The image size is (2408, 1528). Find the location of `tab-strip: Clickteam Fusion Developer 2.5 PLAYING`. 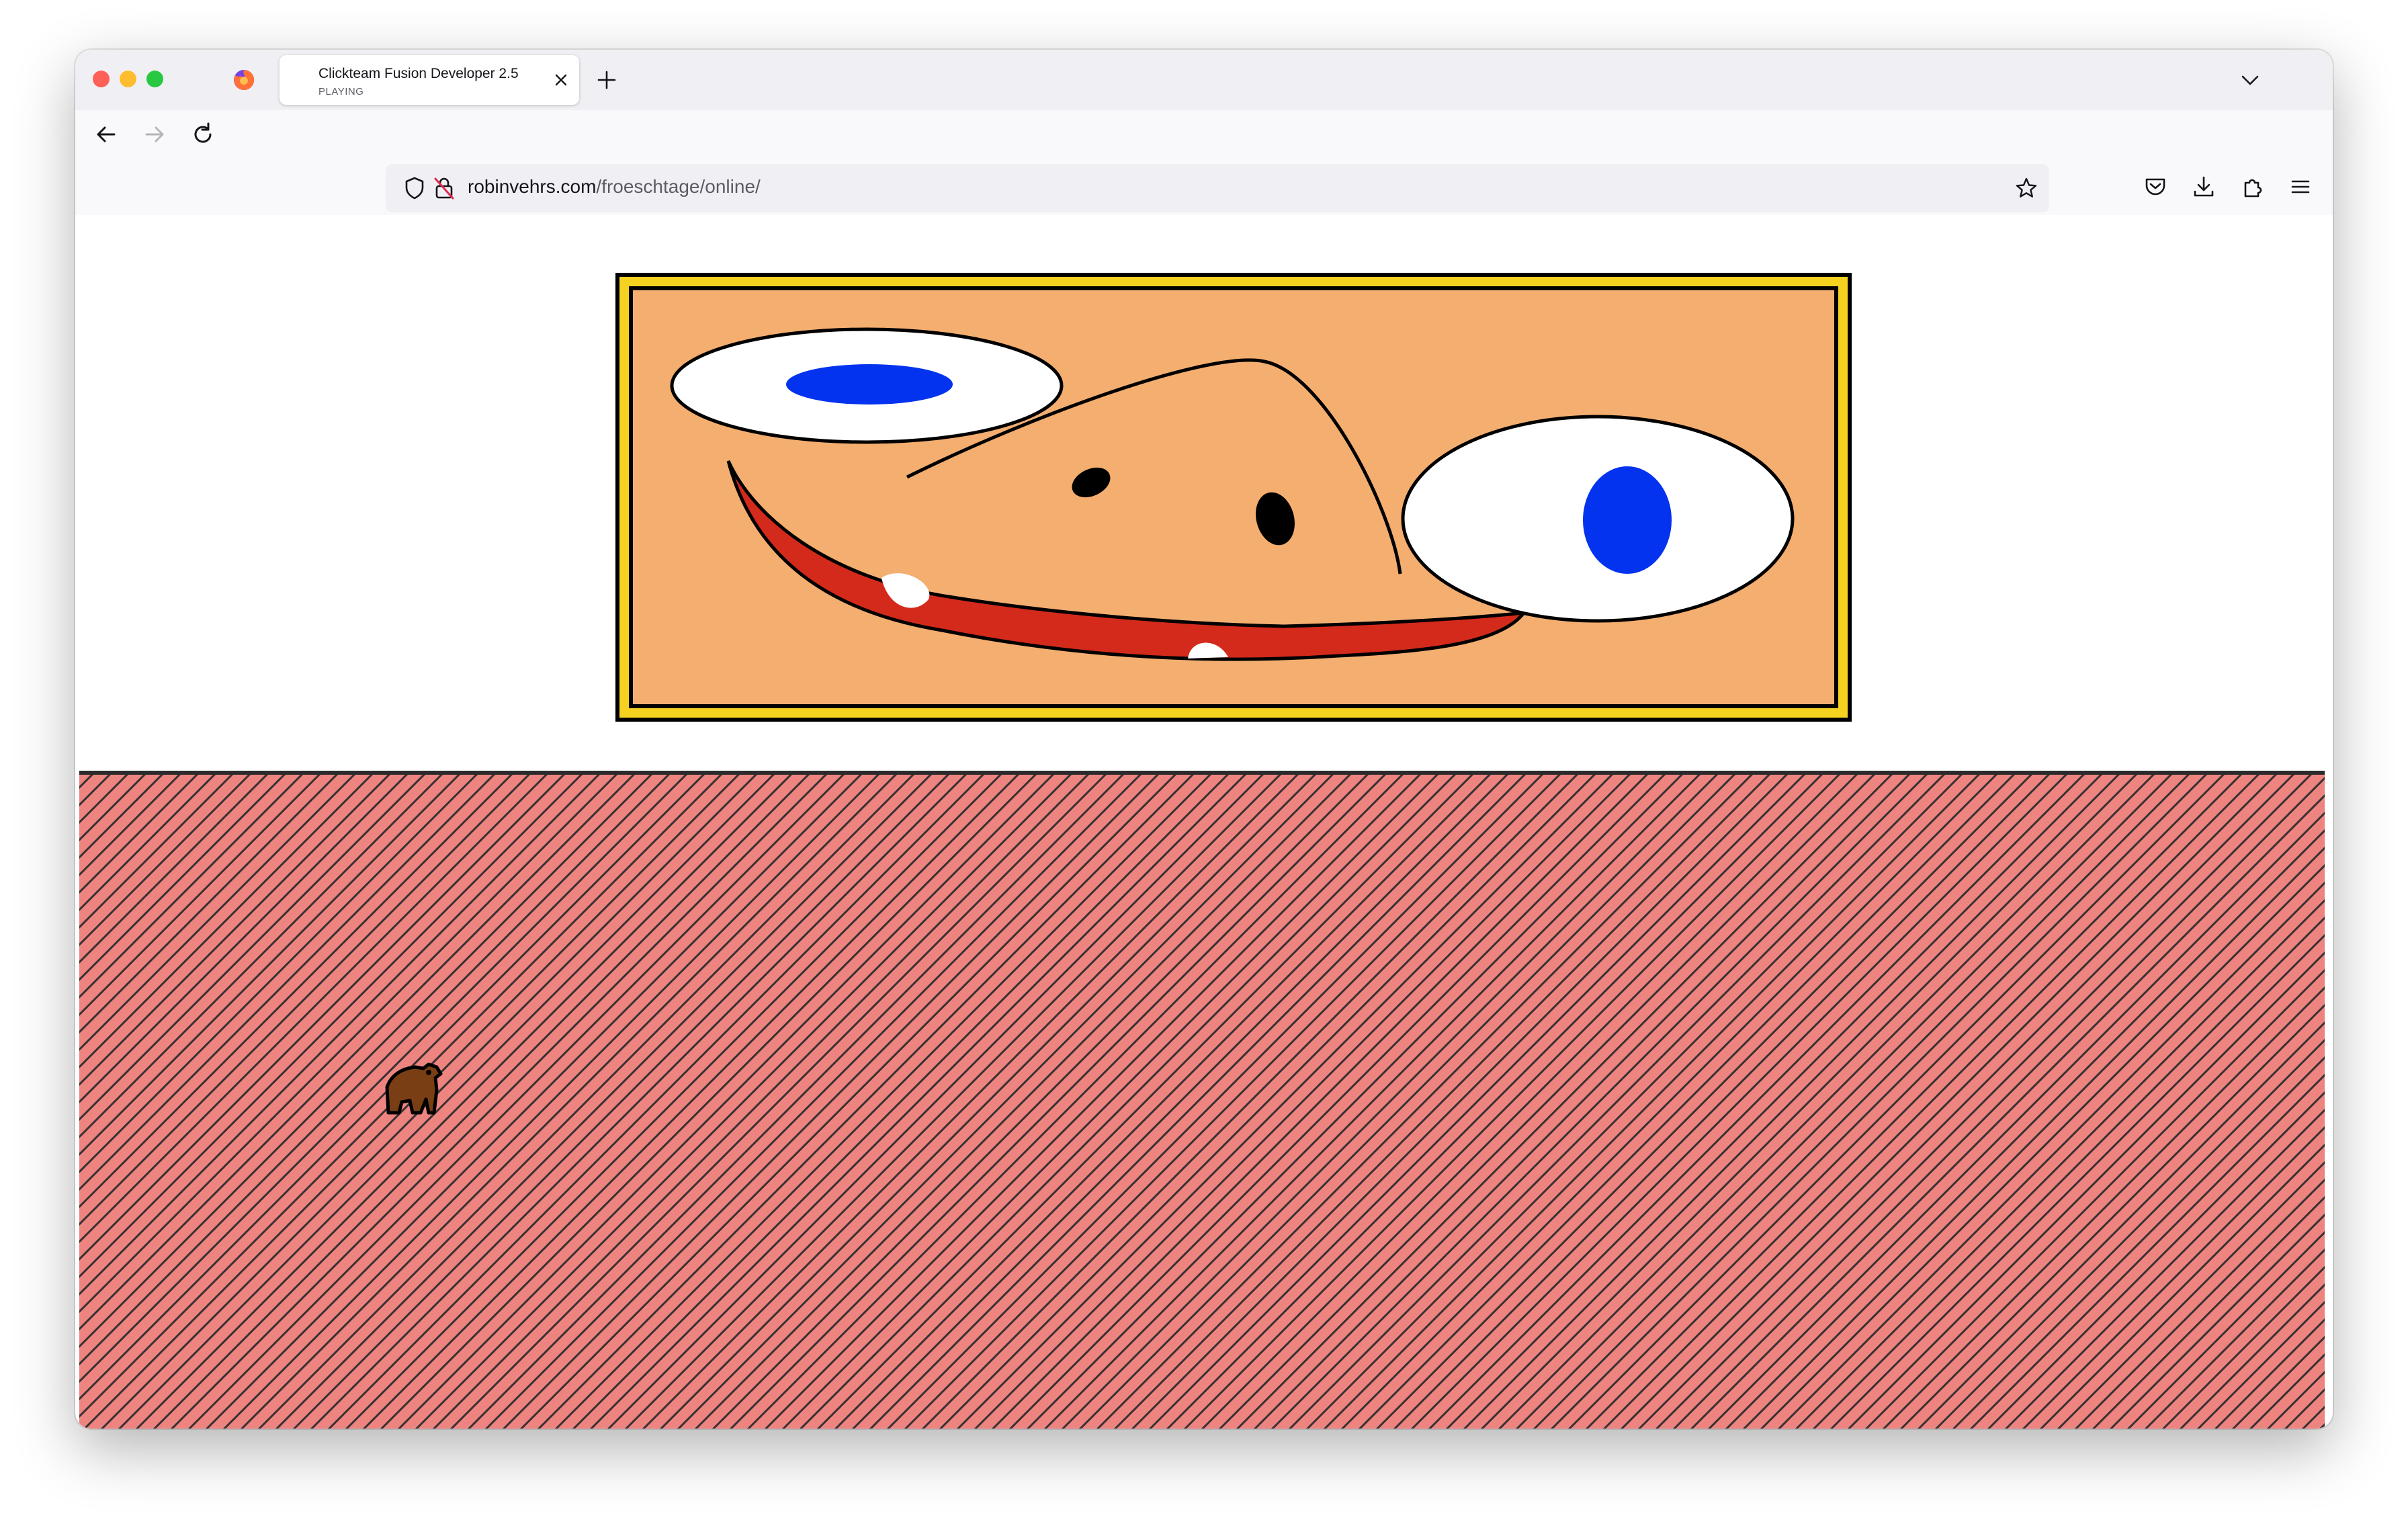

tab-strip: Clickteam Fusion Developer 2.5 PLAYING is located at coordinates (1204, 80).